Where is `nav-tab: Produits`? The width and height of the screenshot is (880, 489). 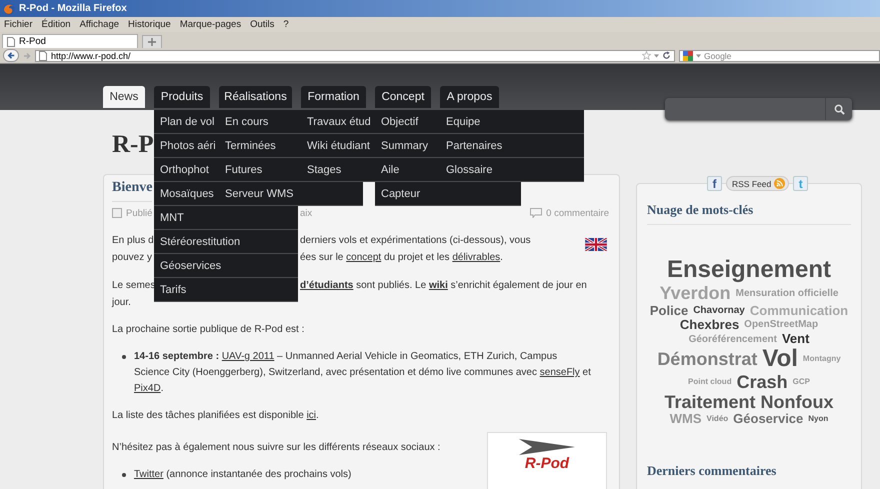
nav-tab: Produits is located at coordinates (182, 97).